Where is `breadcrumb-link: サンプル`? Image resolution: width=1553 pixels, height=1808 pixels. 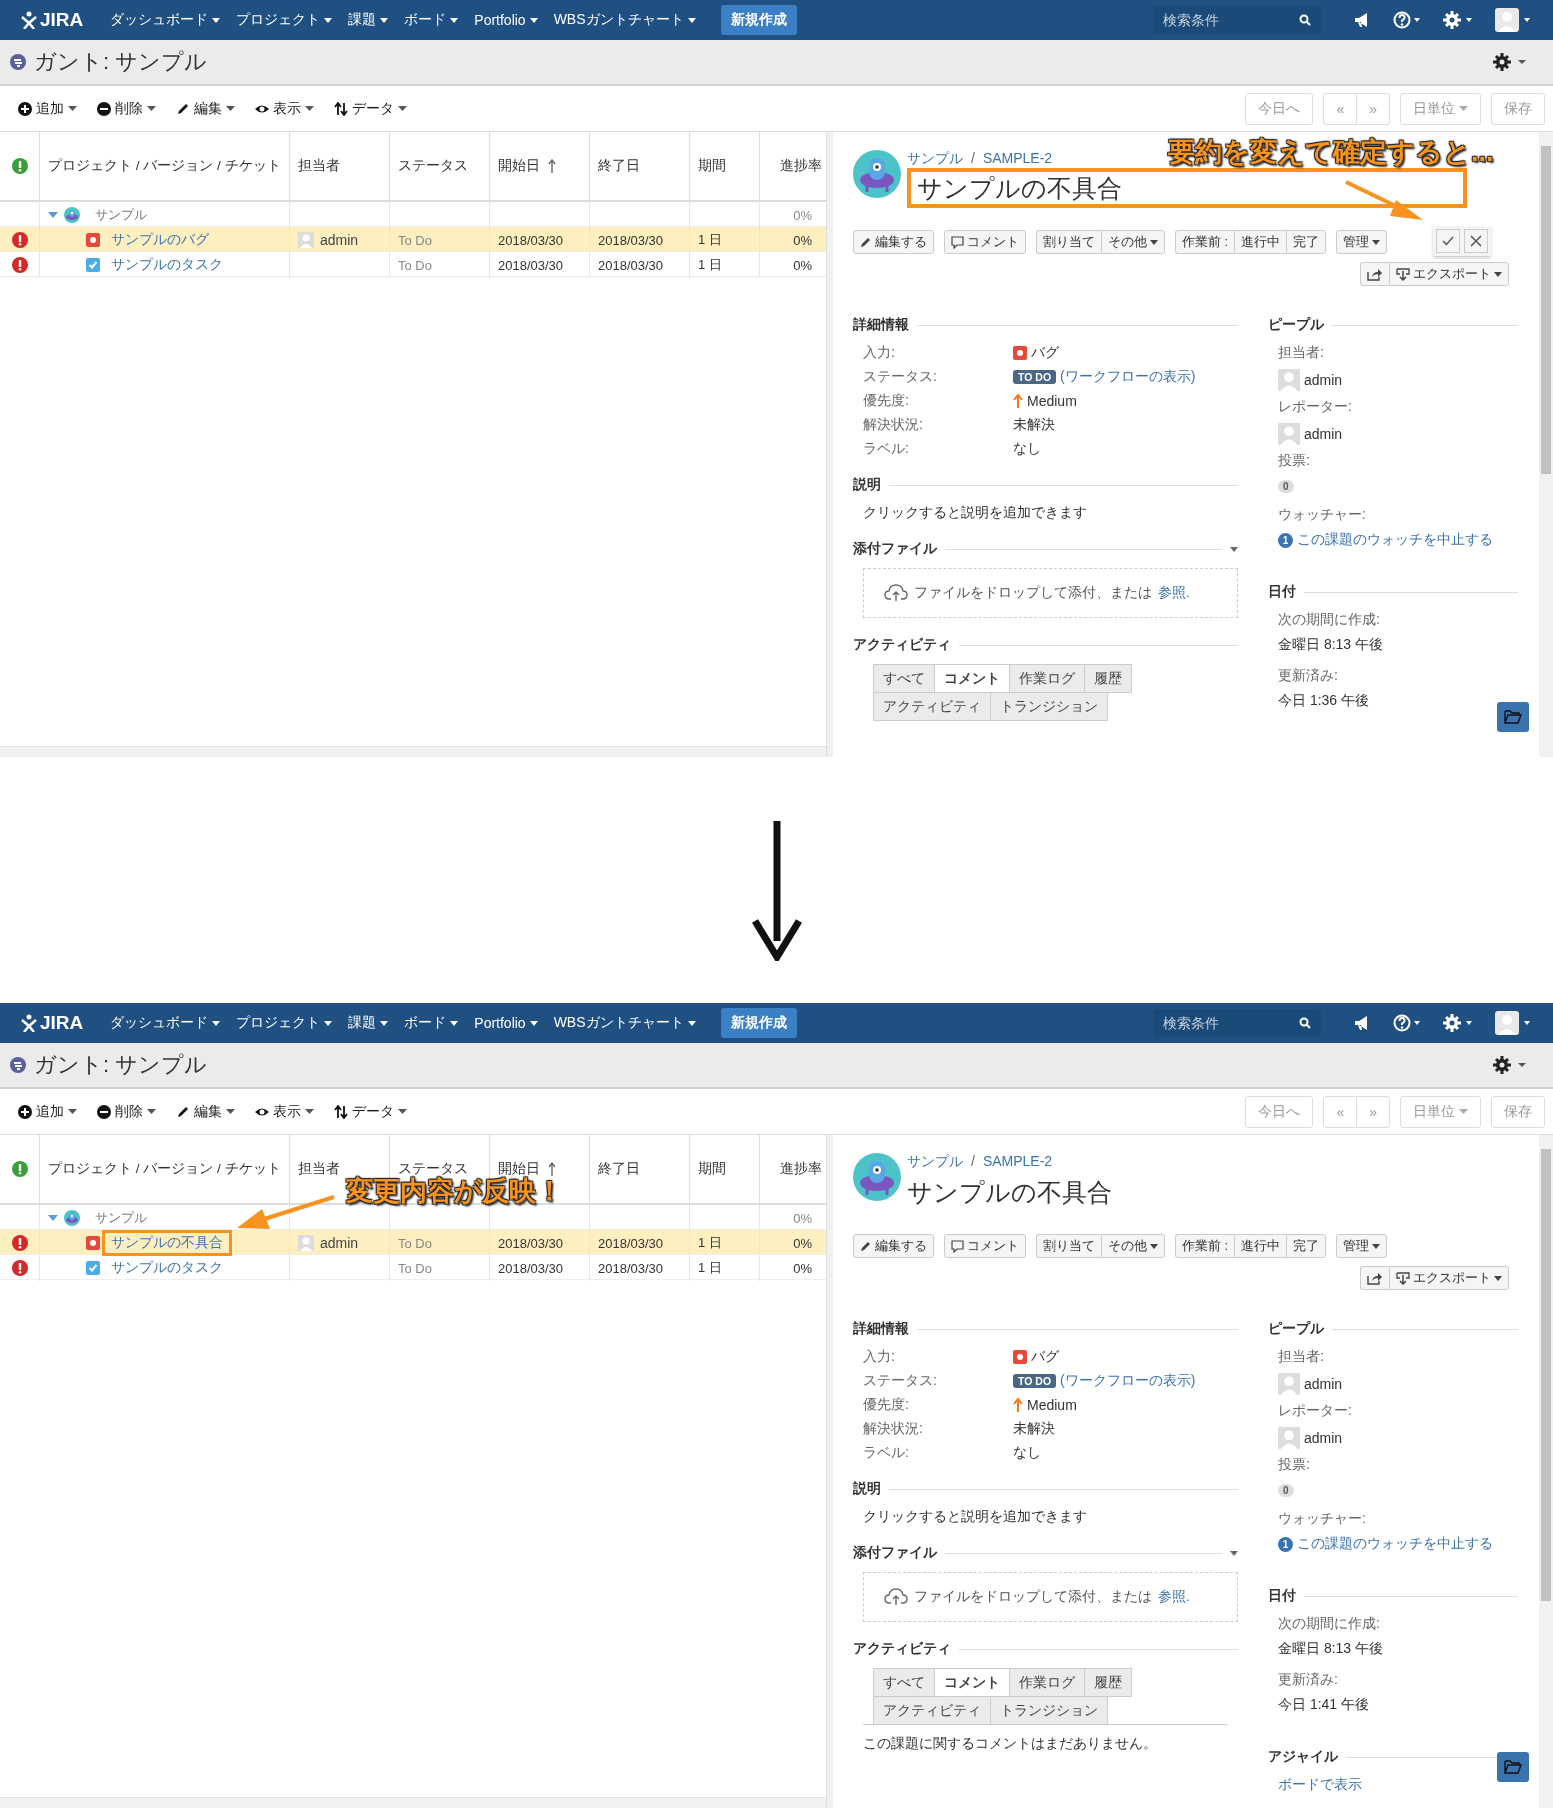 breadcrumb-link: サンプル is located at coordinates (935, 159).